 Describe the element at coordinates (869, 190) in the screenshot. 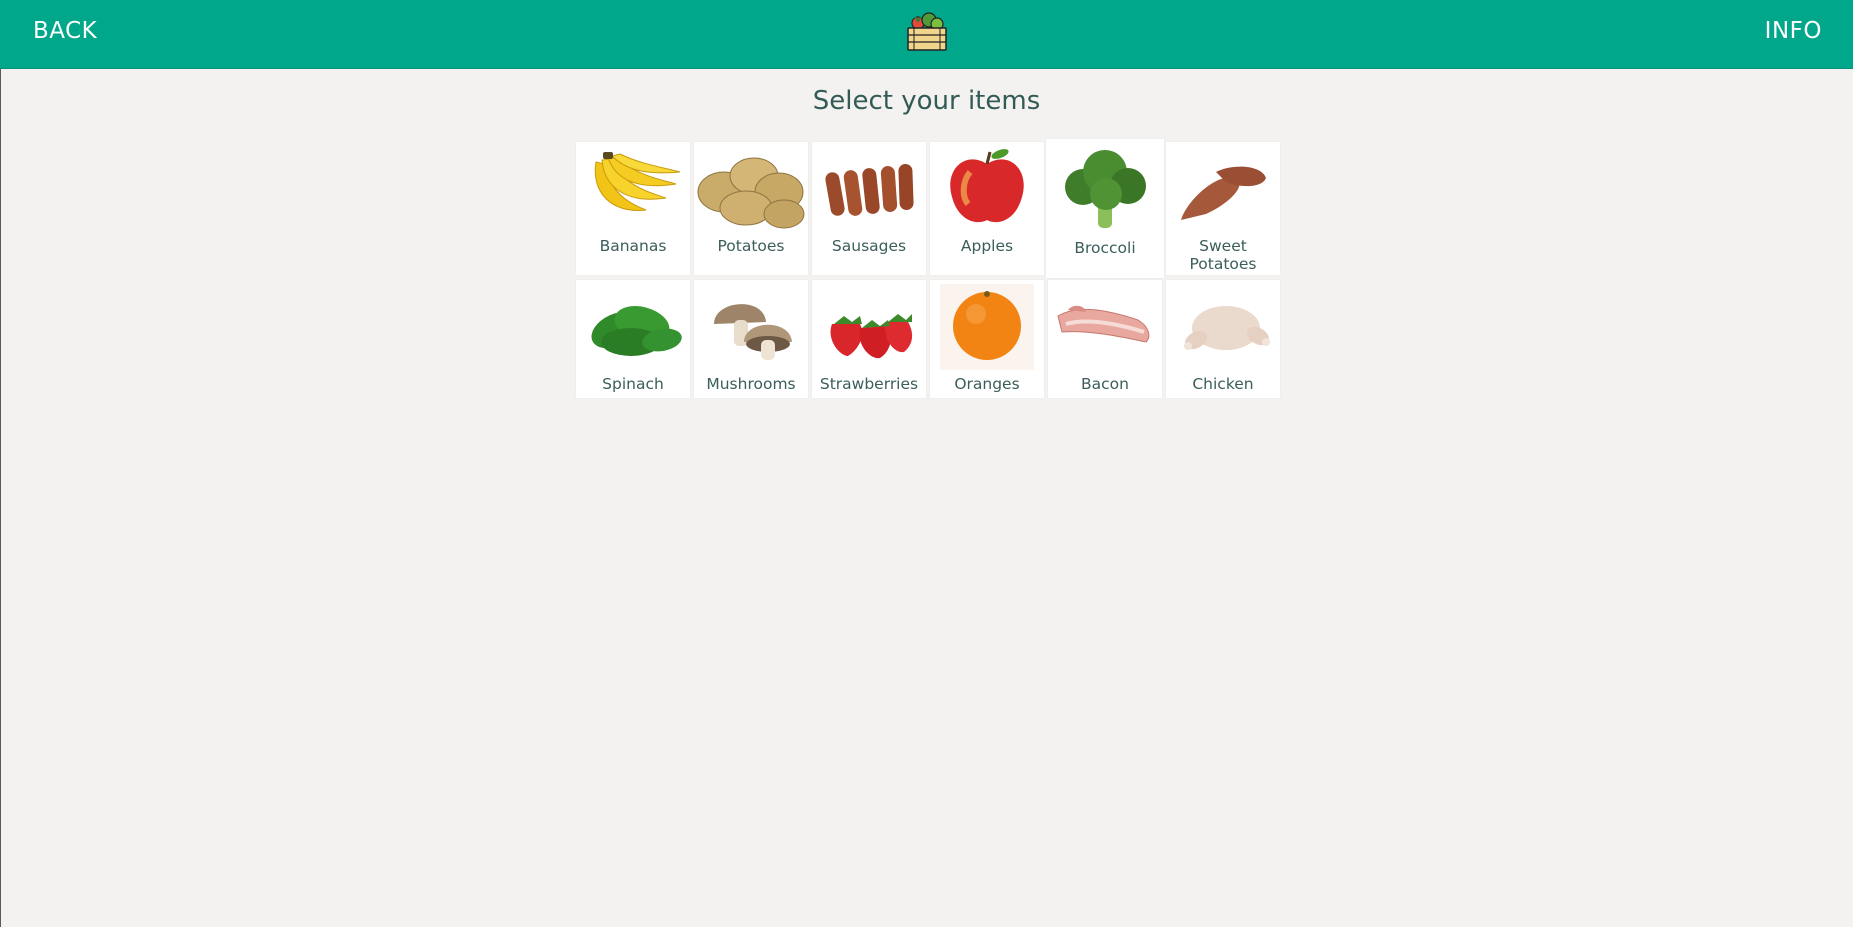

I see `sausage-icon` at that location.